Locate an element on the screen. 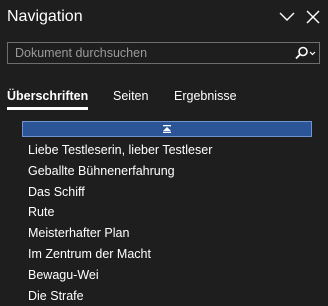 The height and width of the screenshot is (306, 328). pane-options-button is located at coordinates (287, 17).